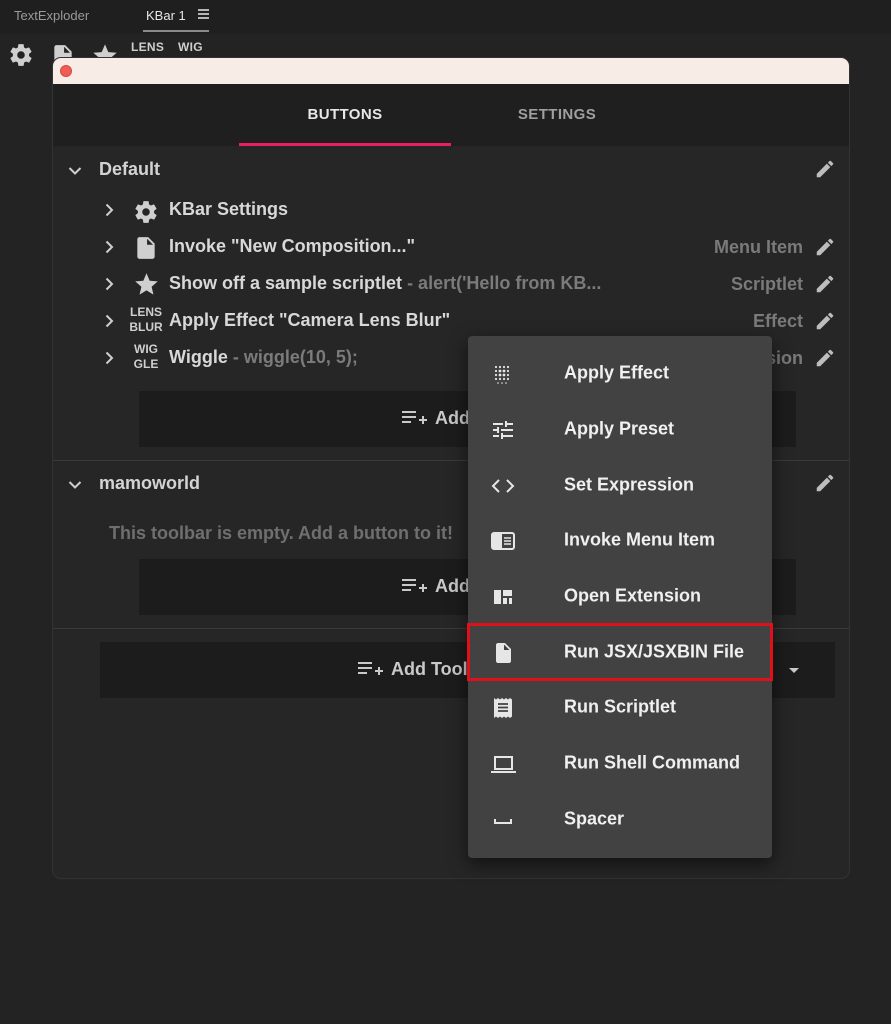 This screenshot has height=1024, width=891. Describe the element at coordinates (620, 708) in the screenshot. I see `menu-item-run-scriptlet: Run Scriptlet` at that location.